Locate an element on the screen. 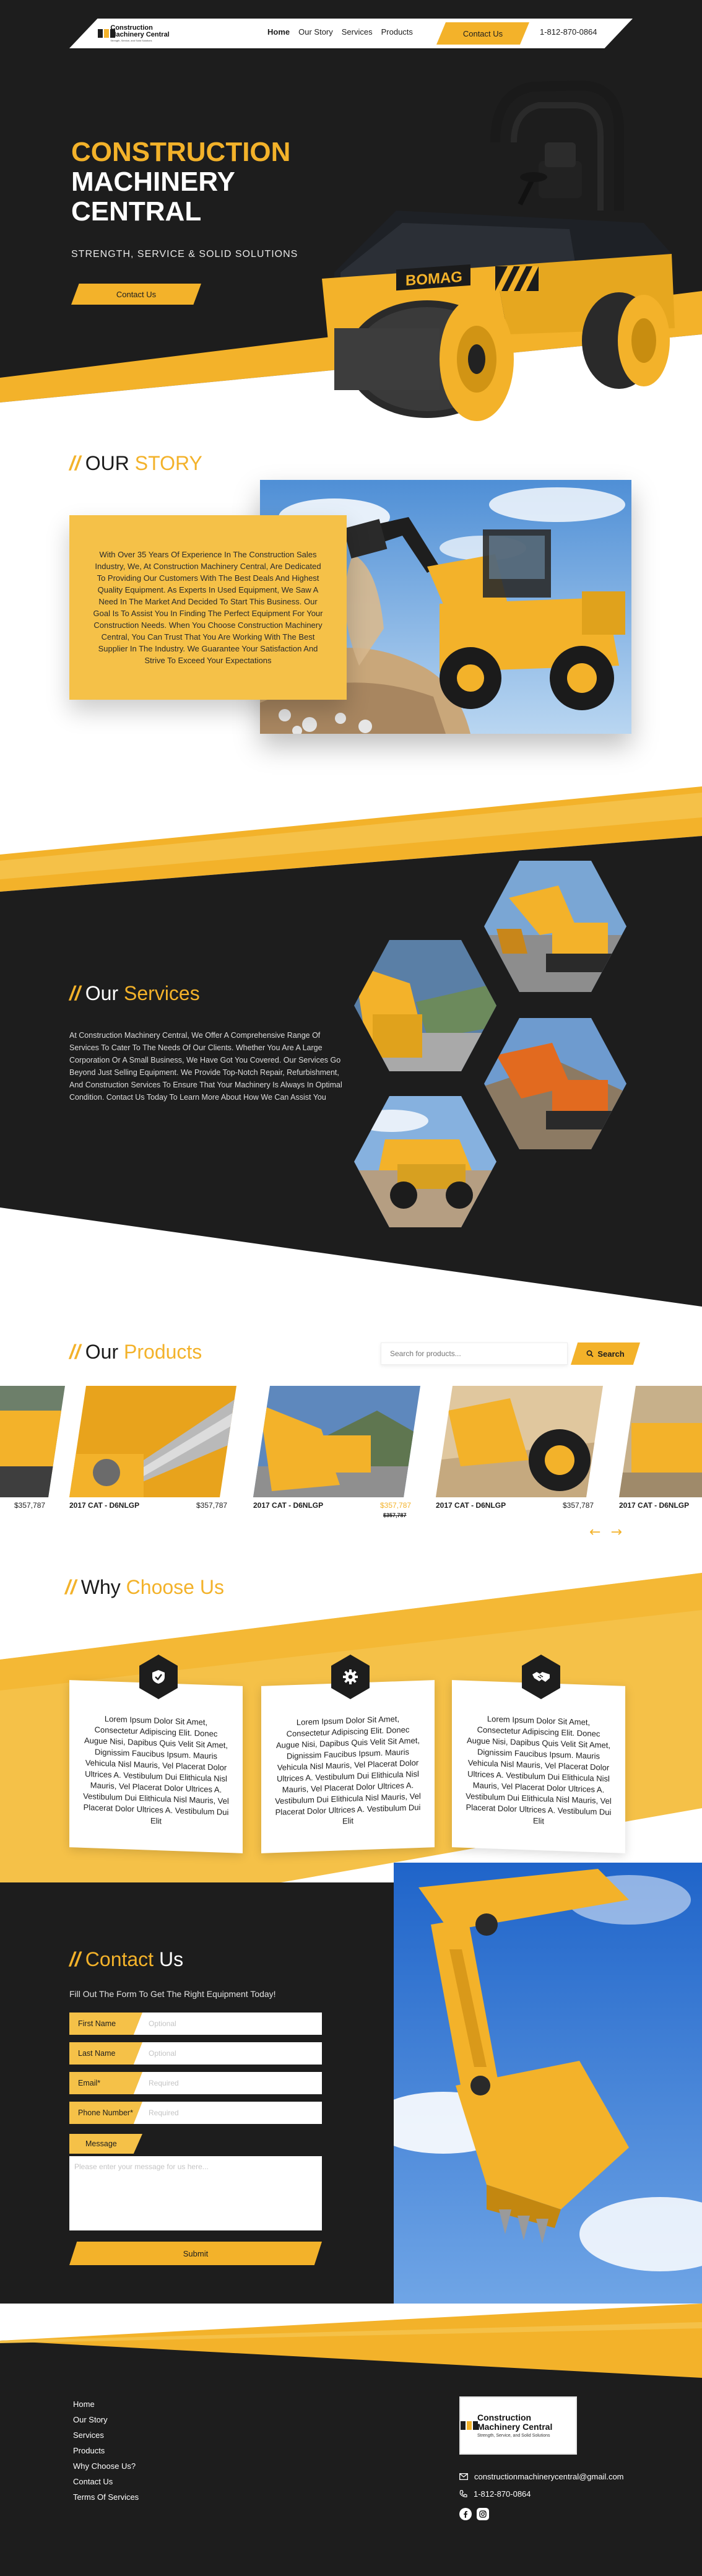 This screenshot has height=2576, width=702. phone-icon is located at coordinates (463, 2493).